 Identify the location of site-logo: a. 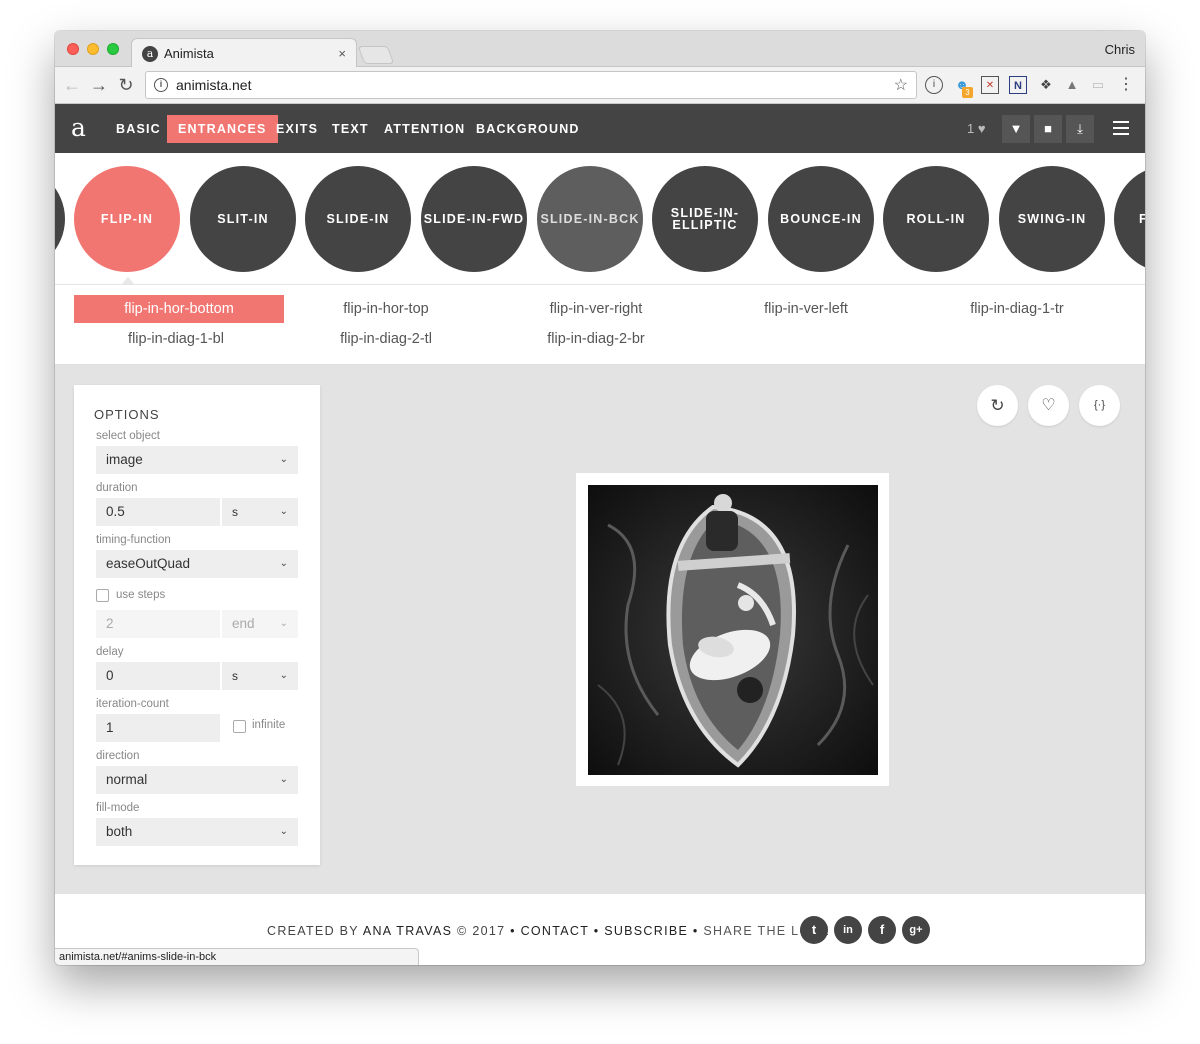
(78, 127).